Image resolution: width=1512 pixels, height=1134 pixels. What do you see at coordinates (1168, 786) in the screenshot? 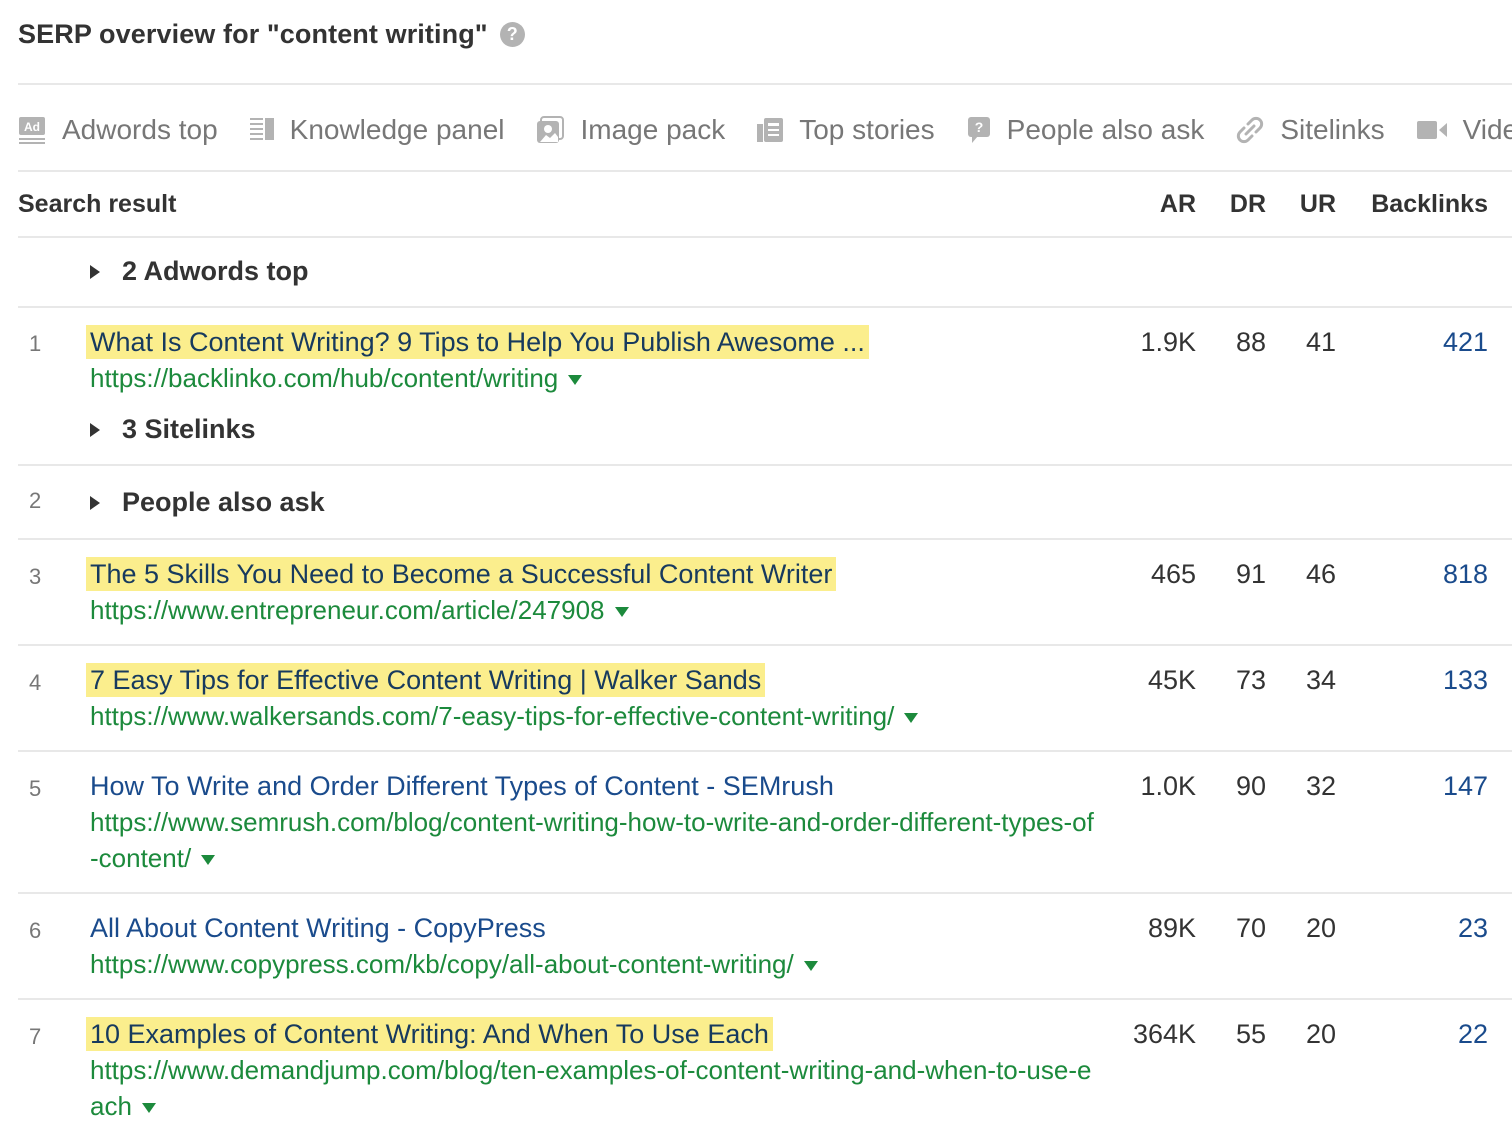
I see `ar-value: 1.0K` at bounding box center [1168, 786].